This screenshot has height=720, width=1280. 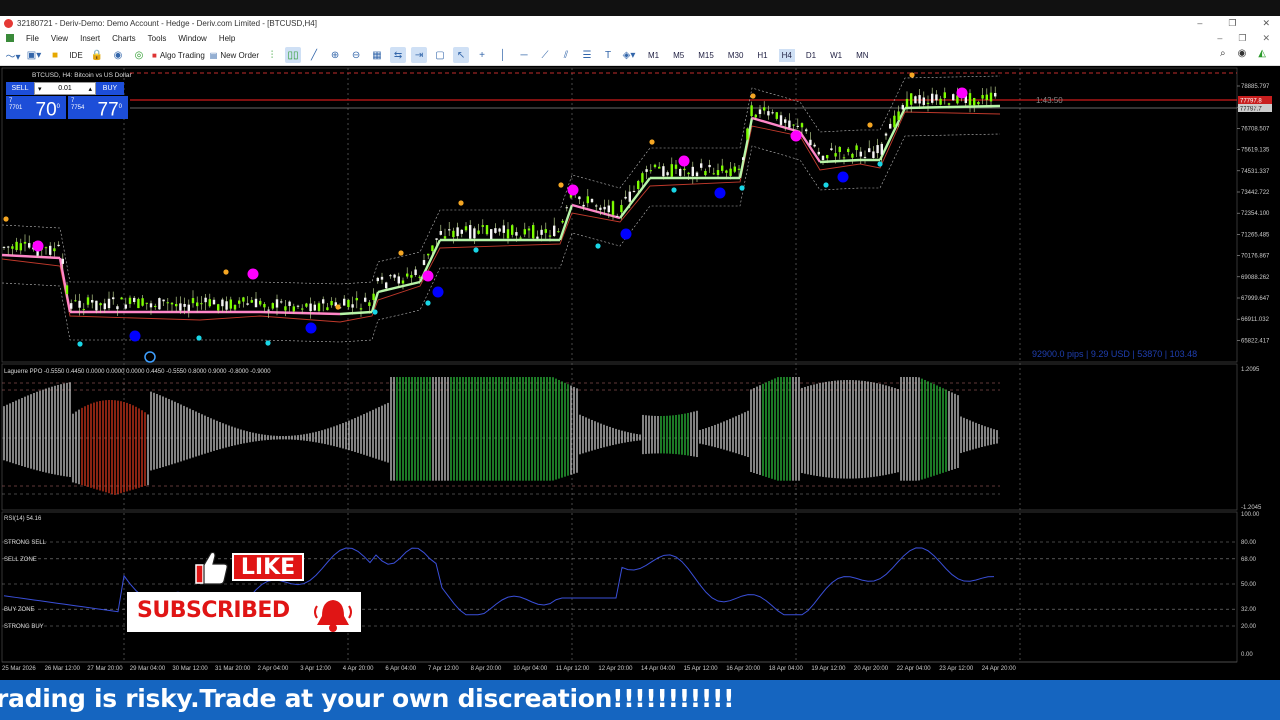 What do you see at coordinates (139, 55) in the screenshot?
I see `signal-icon: ◎` at bounding box center [139, 55].